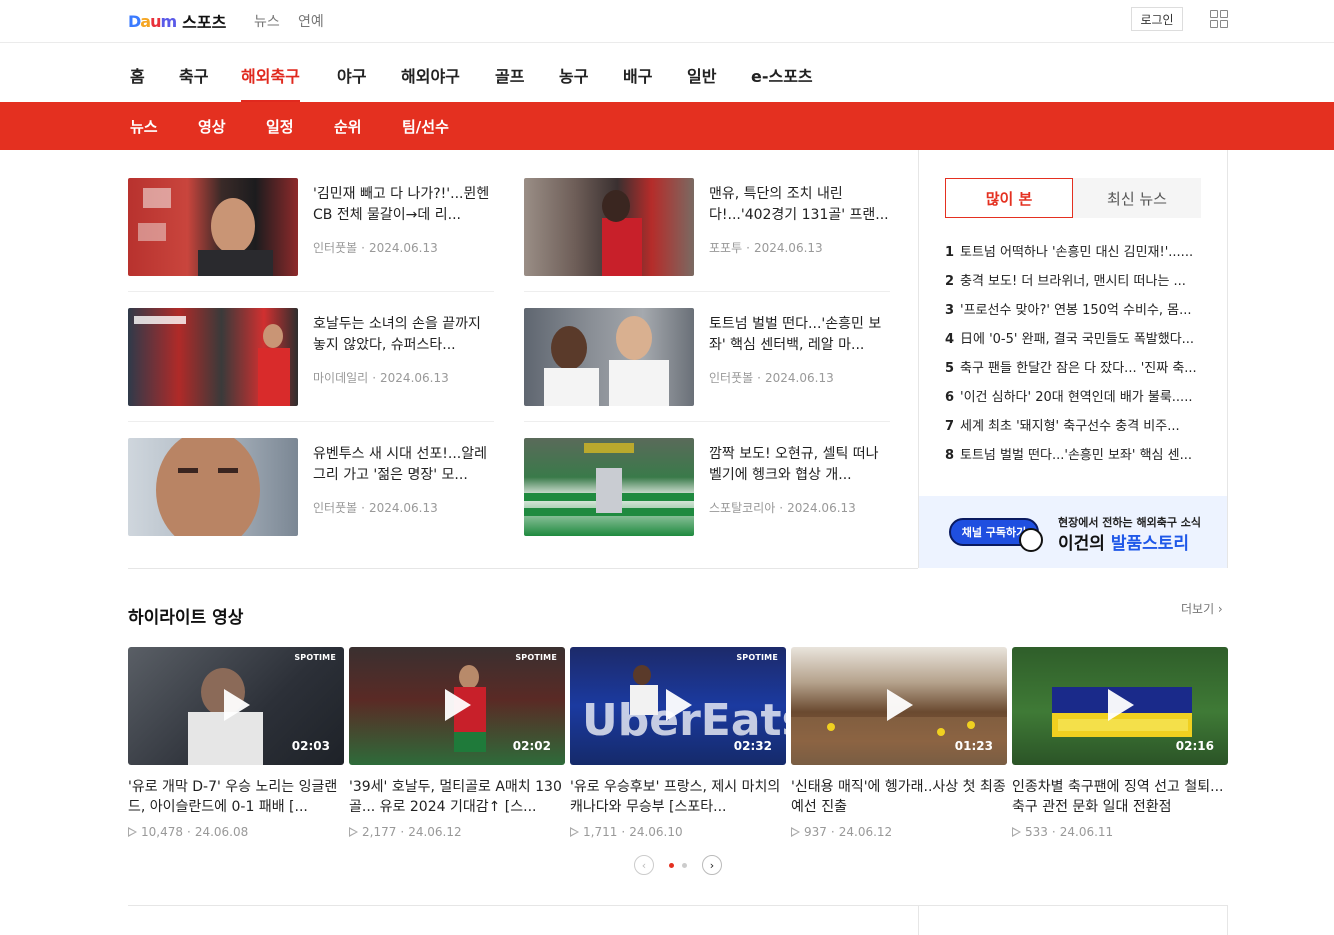  I want to click on nav-mlb: 해외야구, so click(430, 82).